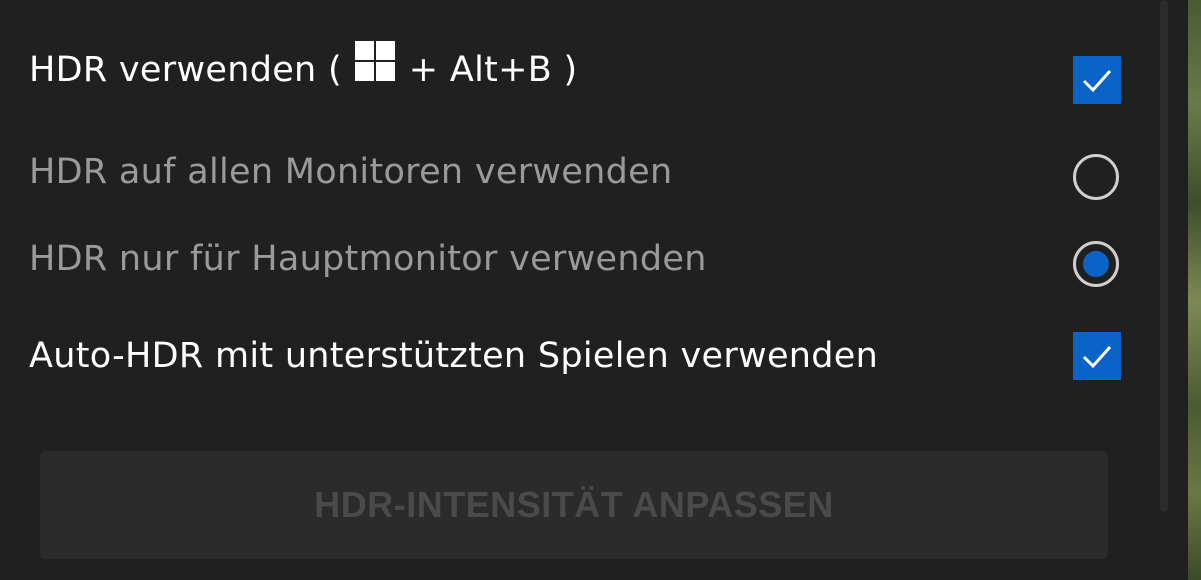 The image size is (1201, 580). Describe the element at coordinates (368, 259) in the screenshot. I see `main-monitor-label: HDR nur für Hauptmonitor verwenden` at that location.